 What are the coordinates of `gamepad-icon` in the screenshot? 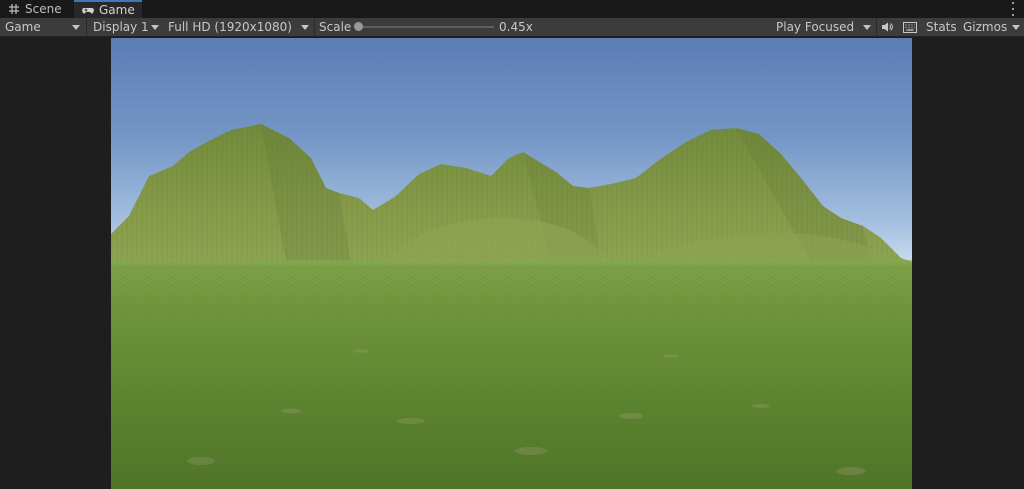 It's located at (88, 11).